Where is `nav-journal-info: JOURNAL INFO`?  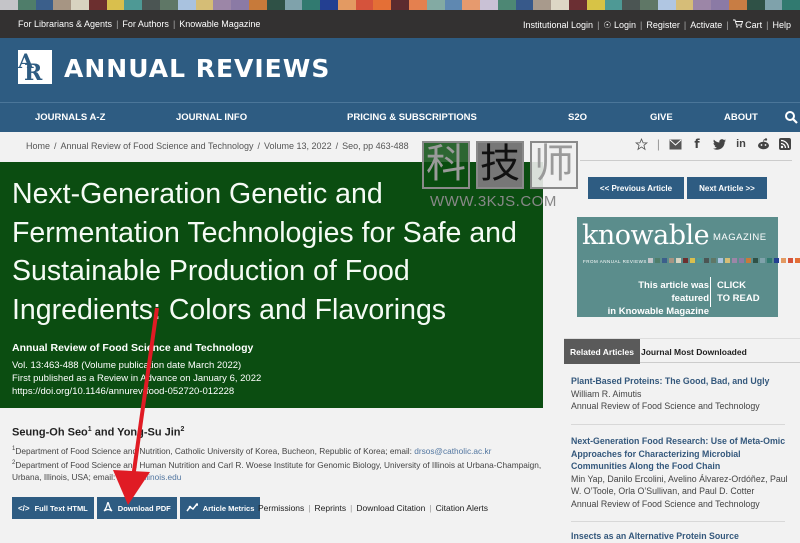
nav-journal-info: JOURNAL INFO is located at coordinates (211, 117).